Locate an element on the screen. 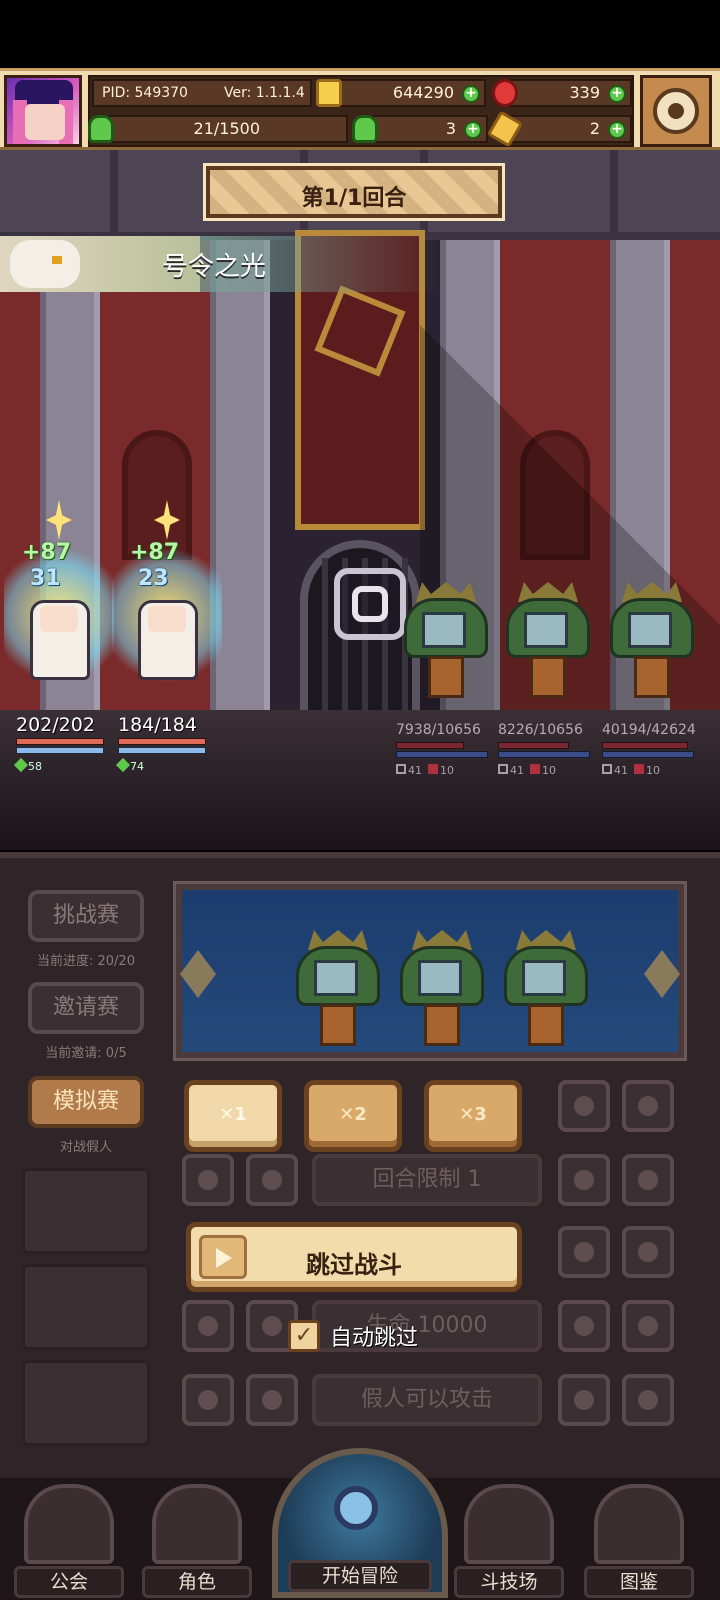  simulation-button: 模拟赛 is located at coordinates (86, 1102).